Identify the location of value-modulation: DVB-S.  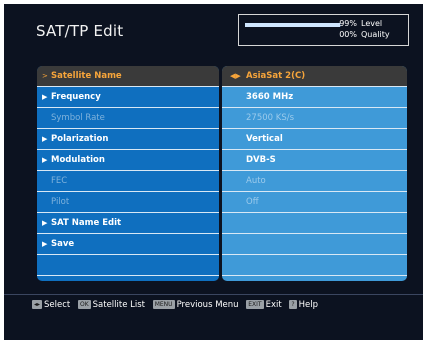
(314, 160).